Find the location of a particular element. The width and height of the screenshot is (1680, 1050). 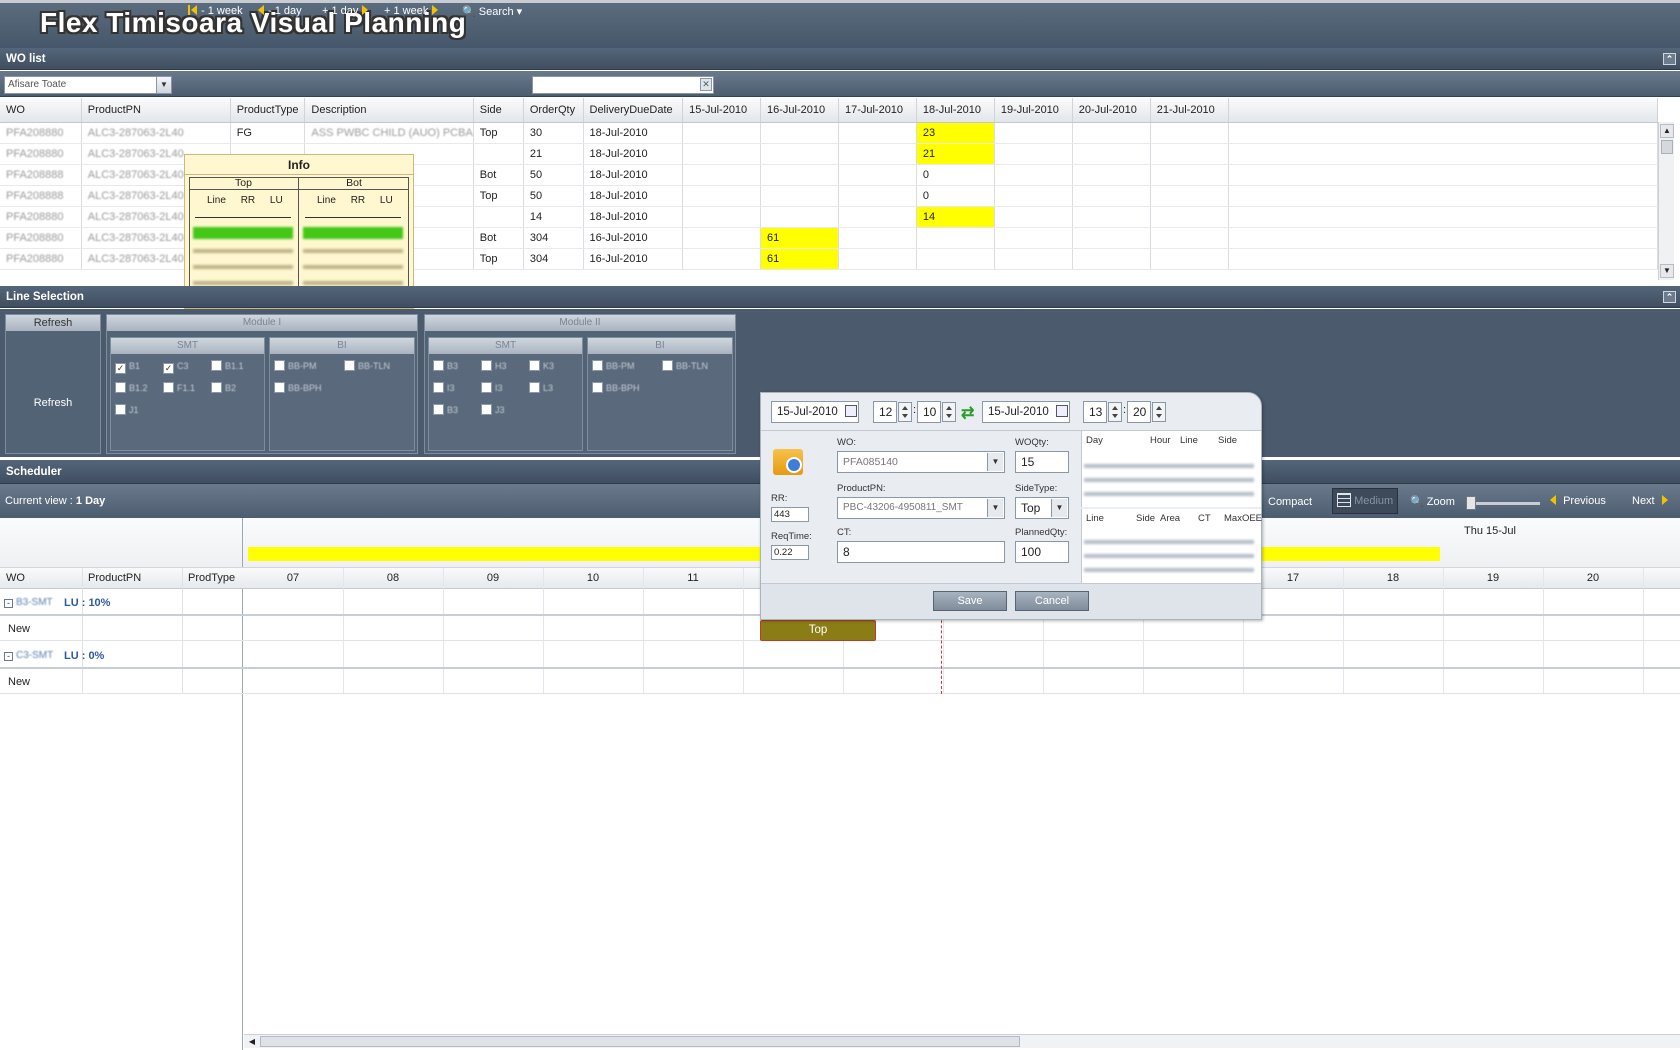

save-button: Save is located at coordinates (970, 601).